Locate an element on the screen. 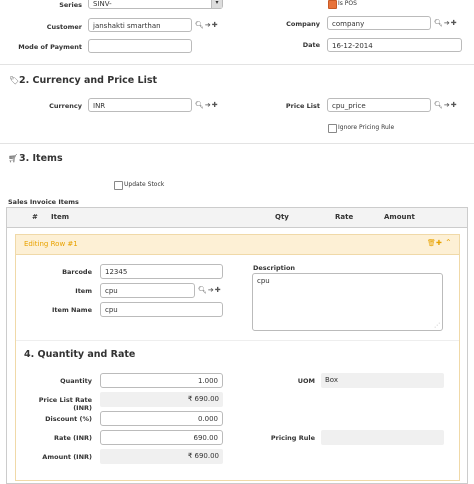 This screenshot has width=474, height=484. price-list-label: Price List is located at coordinates (302, 106).